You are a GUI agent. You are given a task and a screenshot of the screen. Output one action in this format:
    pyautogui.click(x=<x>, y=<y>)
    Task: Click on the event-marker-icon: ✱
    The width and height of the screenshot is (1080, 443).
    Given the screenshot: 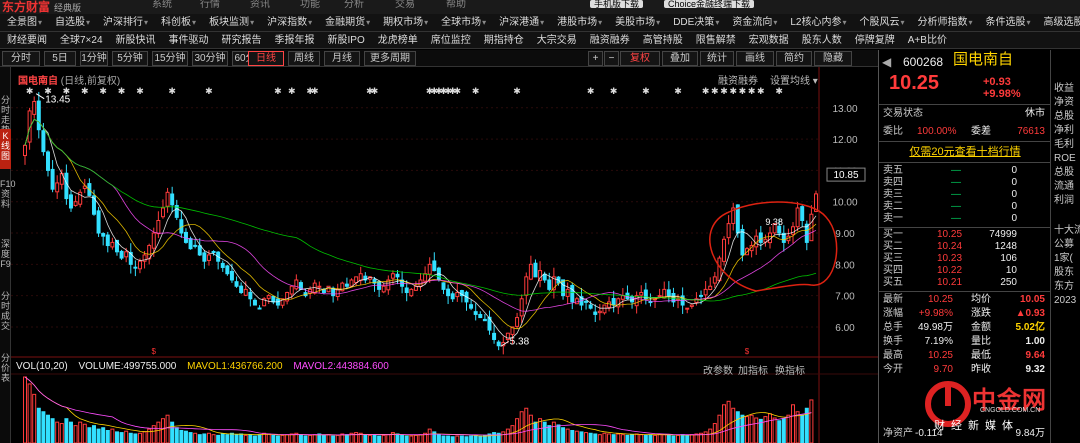 What is the action you would take?
    pyautogui.click(x=715, y=91)
    